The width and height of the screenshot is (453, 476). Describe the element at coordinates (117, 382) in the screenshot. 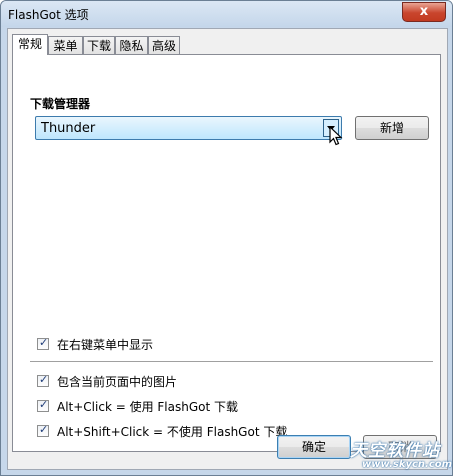

I see `include-images-label: 包含当前页面中的图片` at that location.